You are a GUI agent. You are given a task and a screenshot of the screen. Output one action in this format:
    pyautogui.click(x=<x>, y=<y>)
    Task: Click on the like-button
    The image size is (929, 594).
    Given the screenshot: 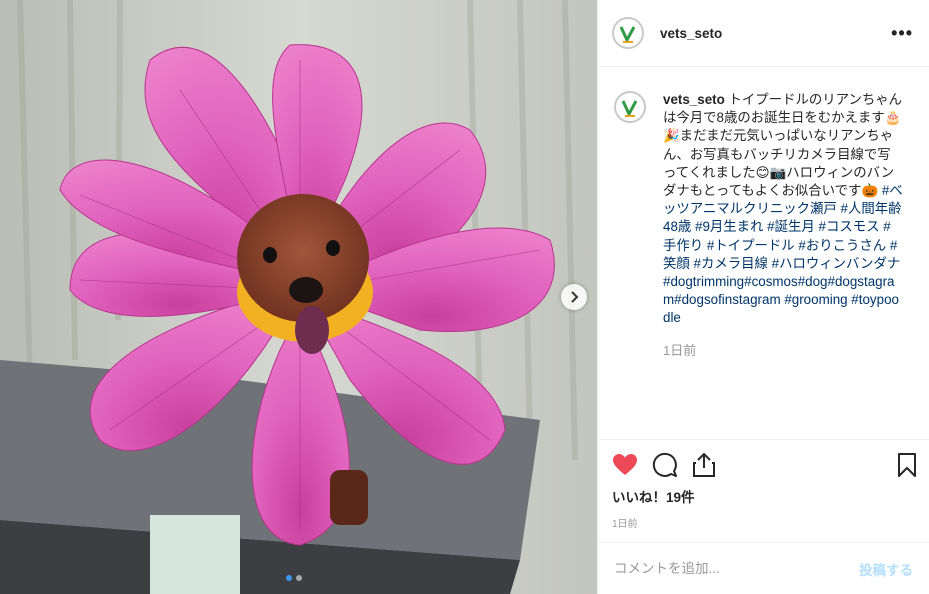 What is the action you would take?
    pyautogui.click(x=625, y=465)
    